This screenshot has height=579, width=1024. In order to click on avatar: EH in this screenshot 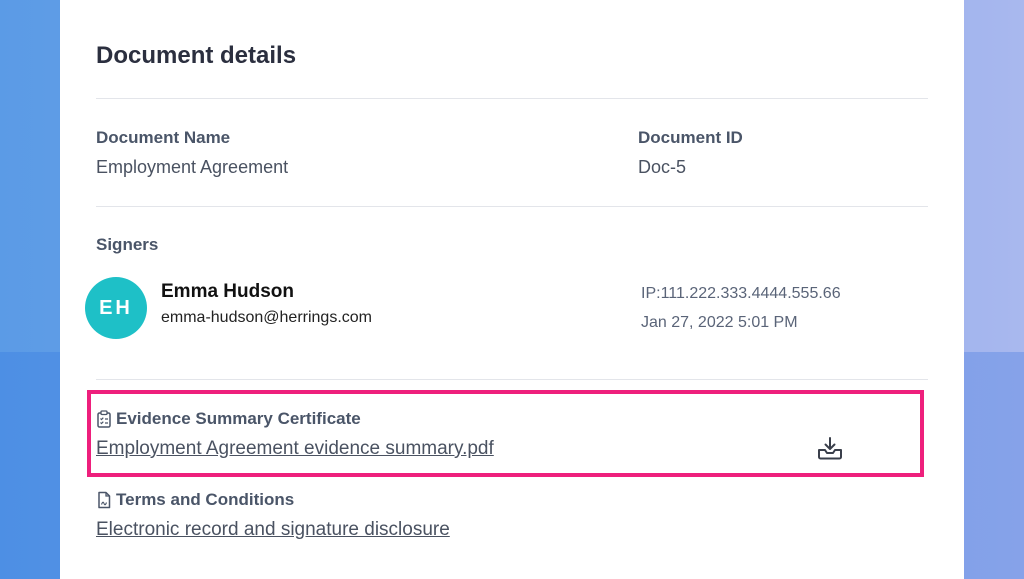, I will do `click(116, 308)`.